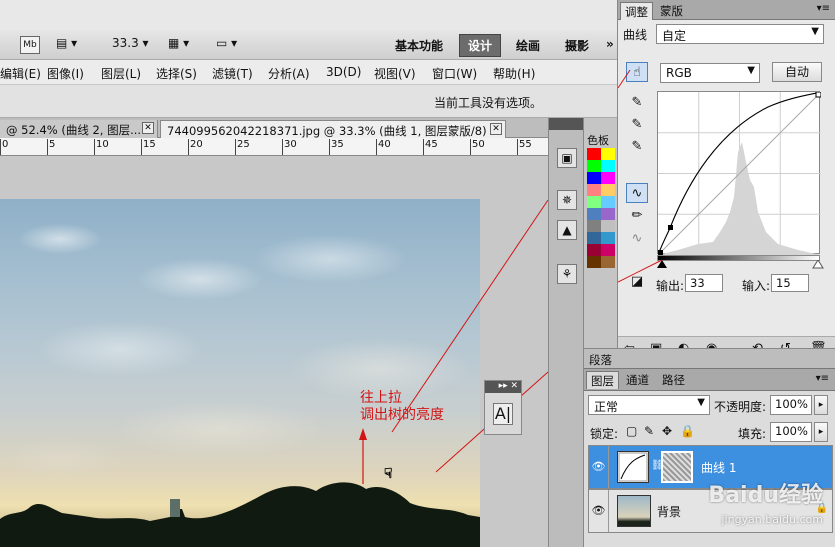  I want to click on dock-collapse-bar, so click(566, 124).